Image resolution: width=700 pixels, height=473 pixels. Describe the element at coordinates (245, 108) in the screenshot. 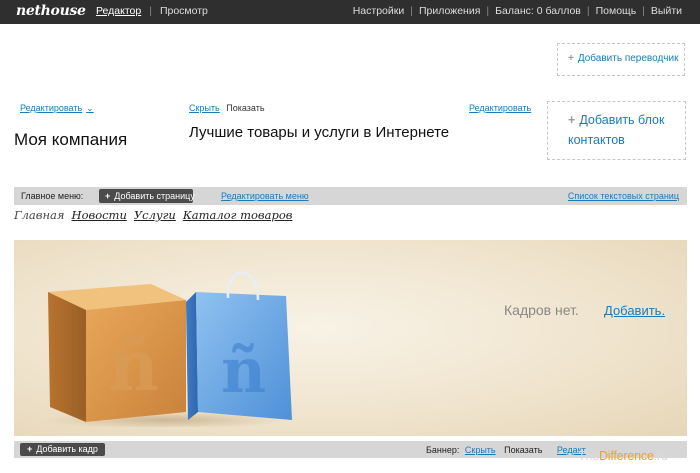

I see `show-slogan-label: Показать` at that location.